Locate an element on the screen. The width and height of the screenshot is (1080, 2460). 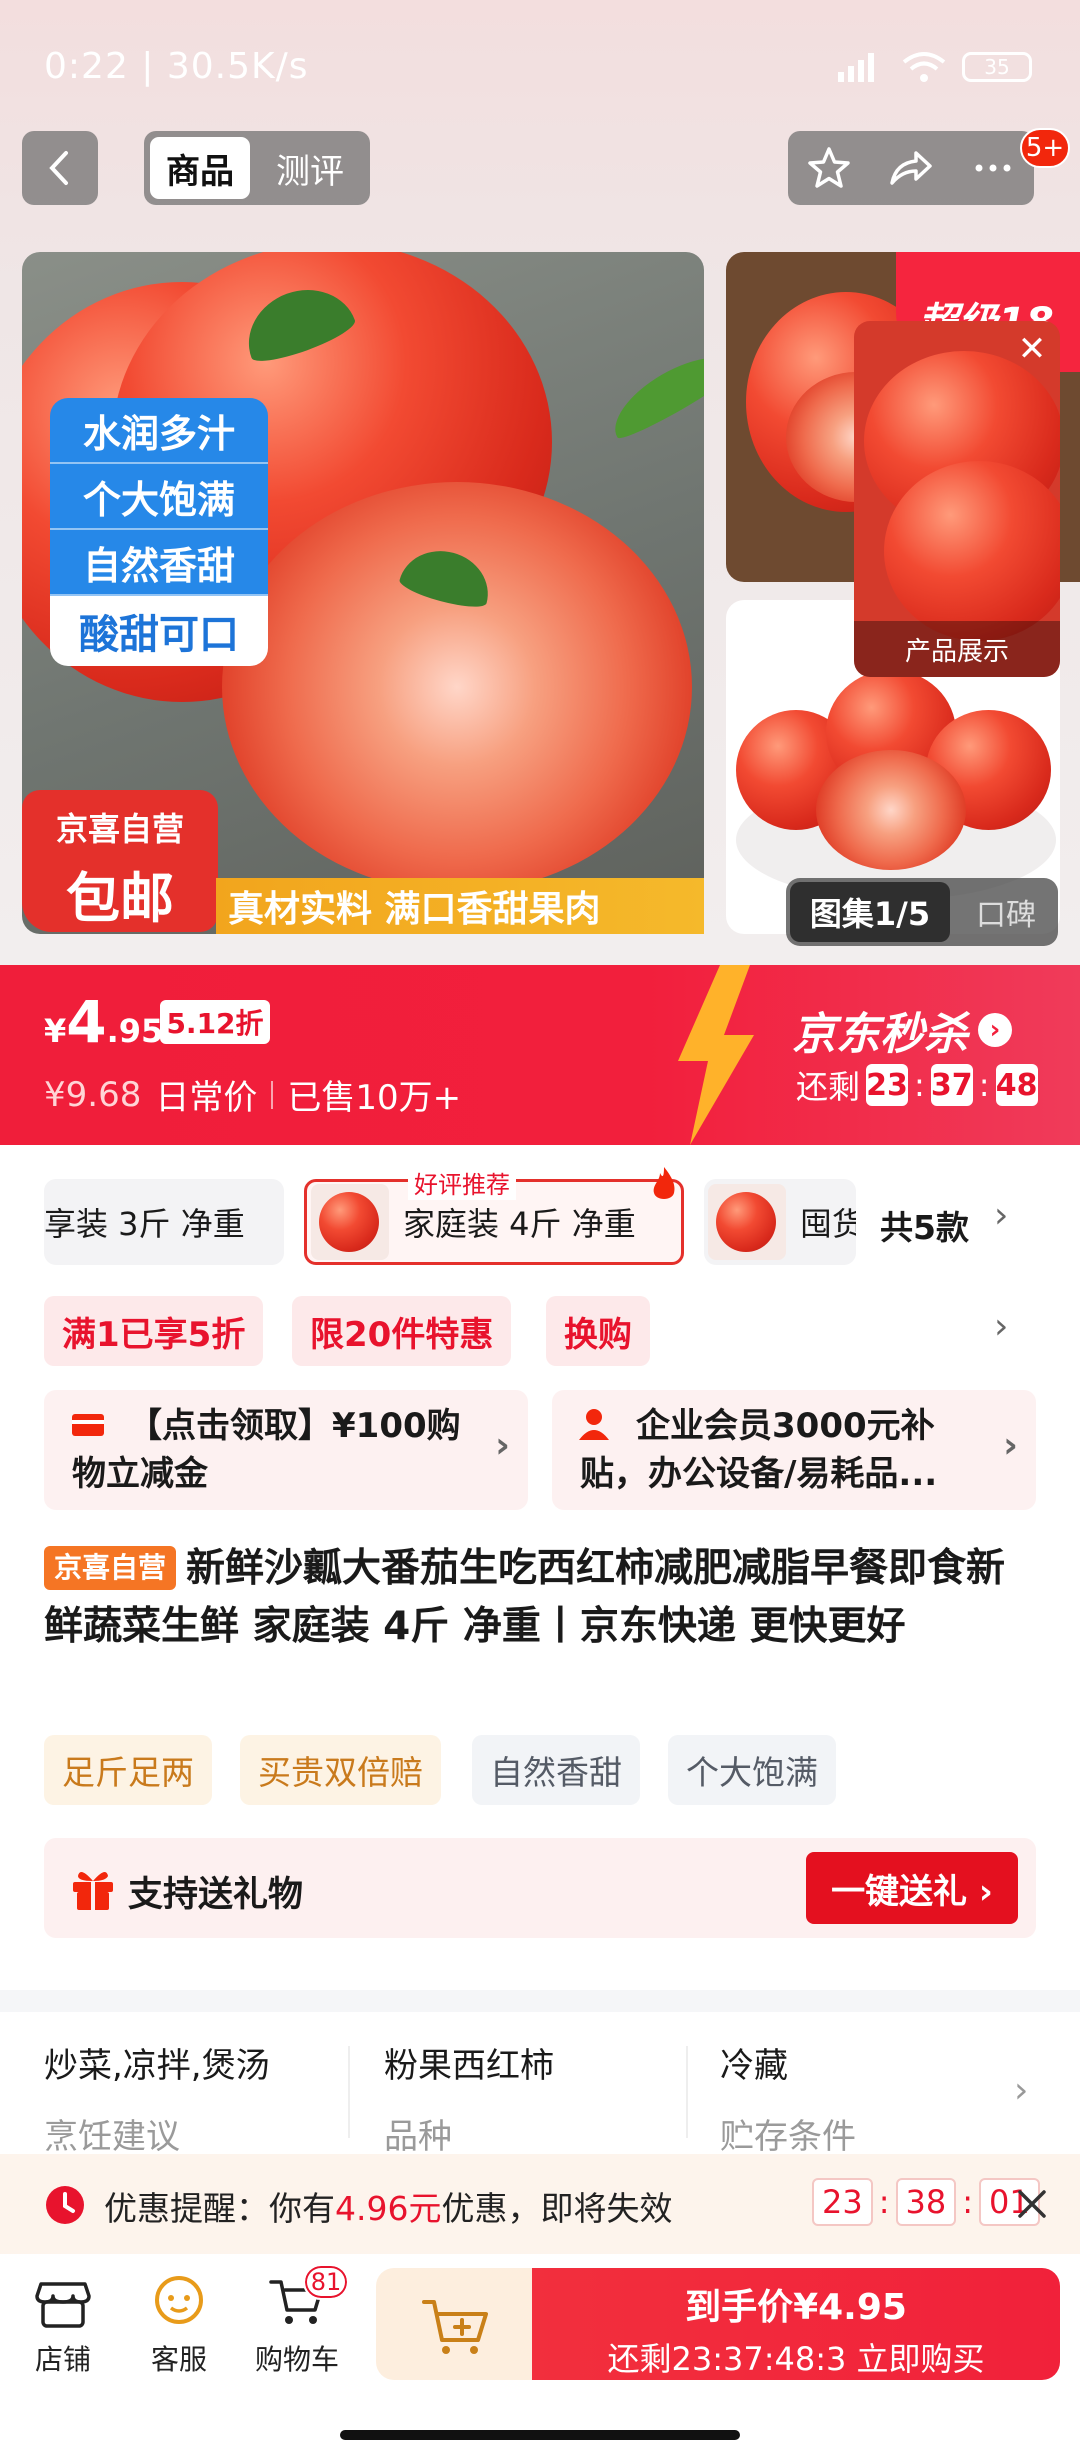
info-value-cooking: 炒菜,凉拌,煲汤 is located at coordinates (157, 2066).